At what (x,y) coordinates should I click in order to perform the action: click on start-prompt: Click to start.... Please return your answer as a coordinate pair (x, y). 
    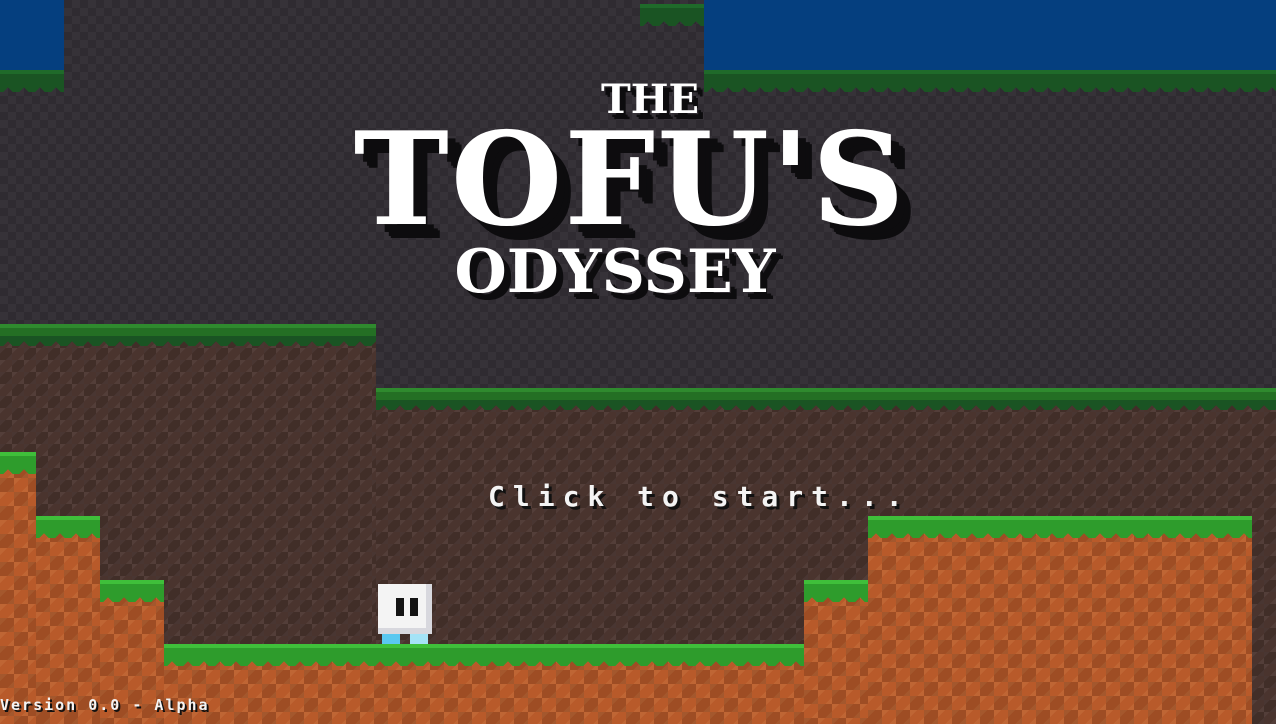
    Looking at the image, I should click on (699, 496).